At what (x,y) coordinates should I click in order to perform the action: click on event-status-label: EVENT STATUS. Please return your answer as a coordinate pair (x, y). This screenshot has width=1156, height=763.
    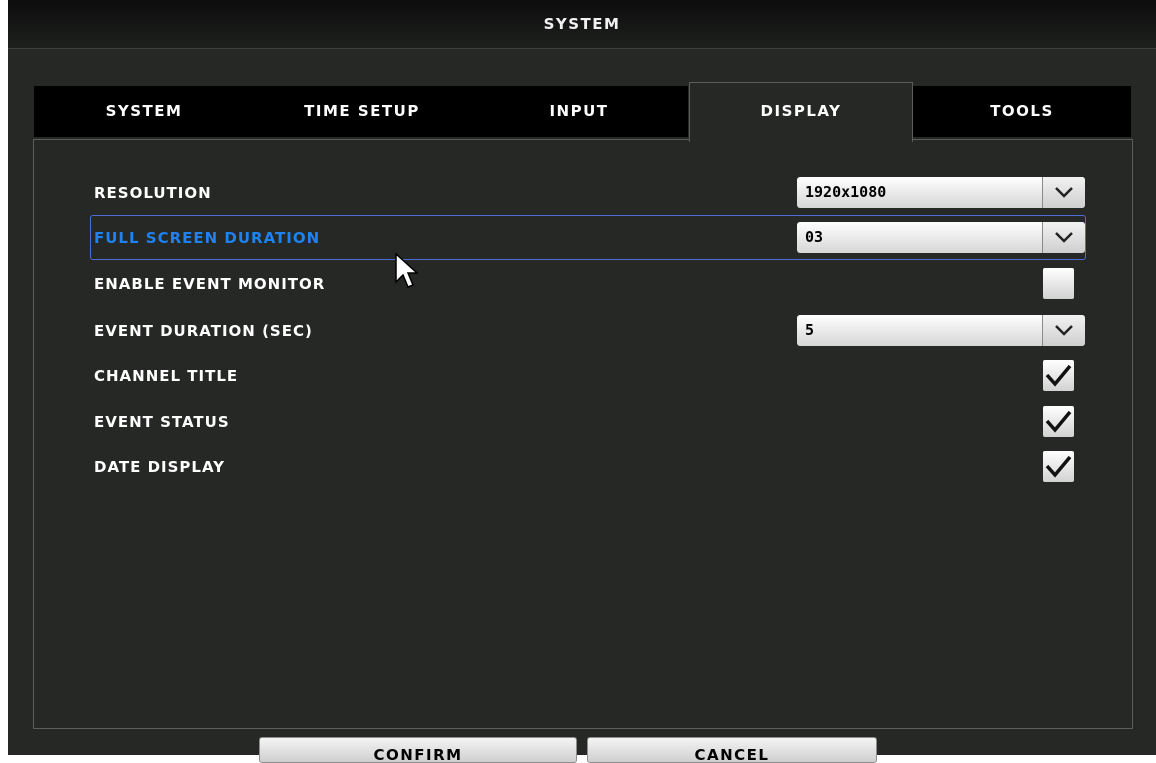
    Looking at the image, I should click on (162, 422).